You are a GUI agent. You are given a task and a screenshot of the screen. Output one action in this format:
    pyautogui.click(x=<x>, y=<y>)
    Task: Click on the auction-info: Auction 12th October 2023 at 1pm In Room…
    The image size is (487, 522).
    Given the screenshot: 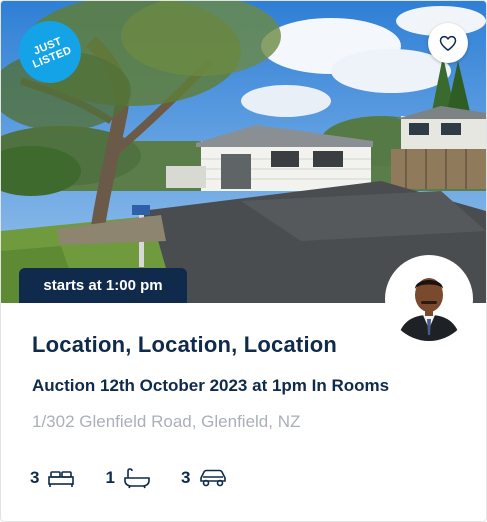 What is the action you would take?
    pyautogui.click(x=211, y=385)
    